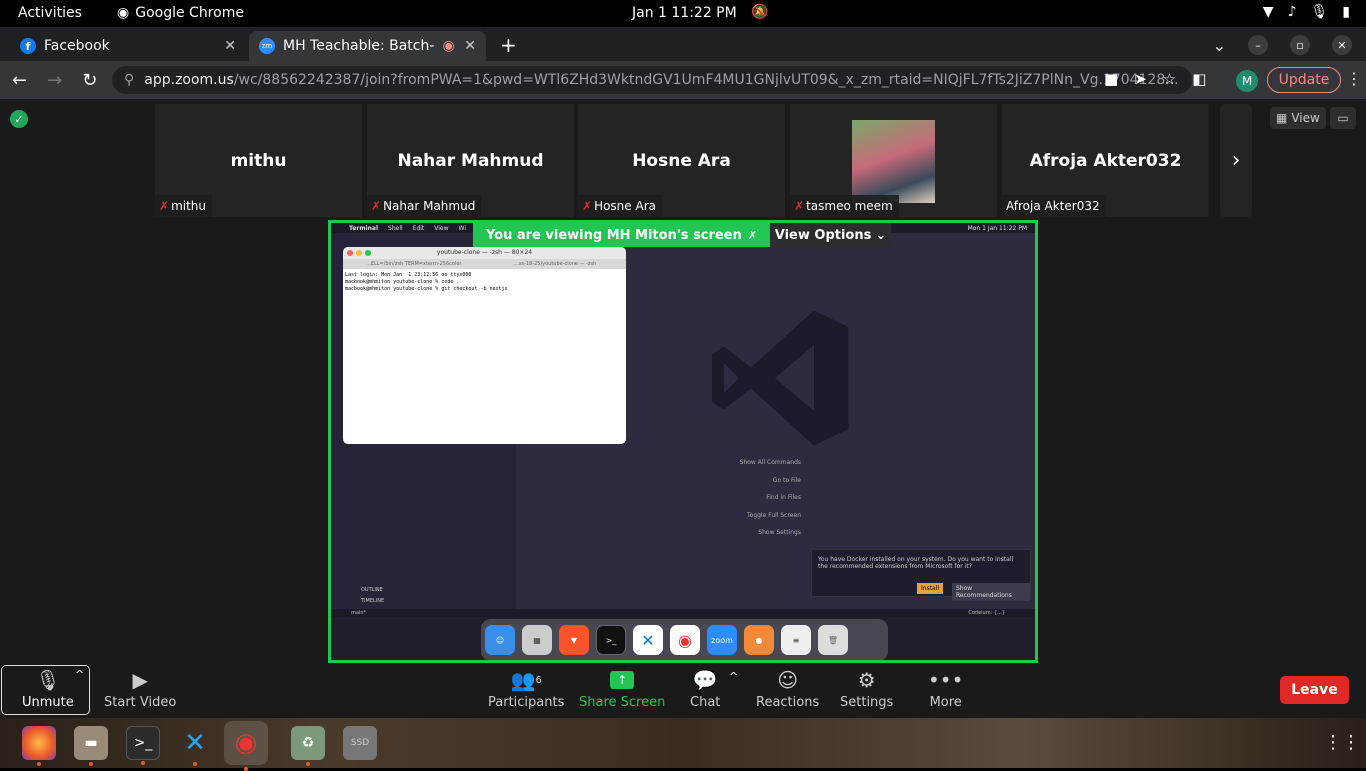 The width and height of the screenshot is (1366, 771). I want to click on participant-photo, so click(893, 161).